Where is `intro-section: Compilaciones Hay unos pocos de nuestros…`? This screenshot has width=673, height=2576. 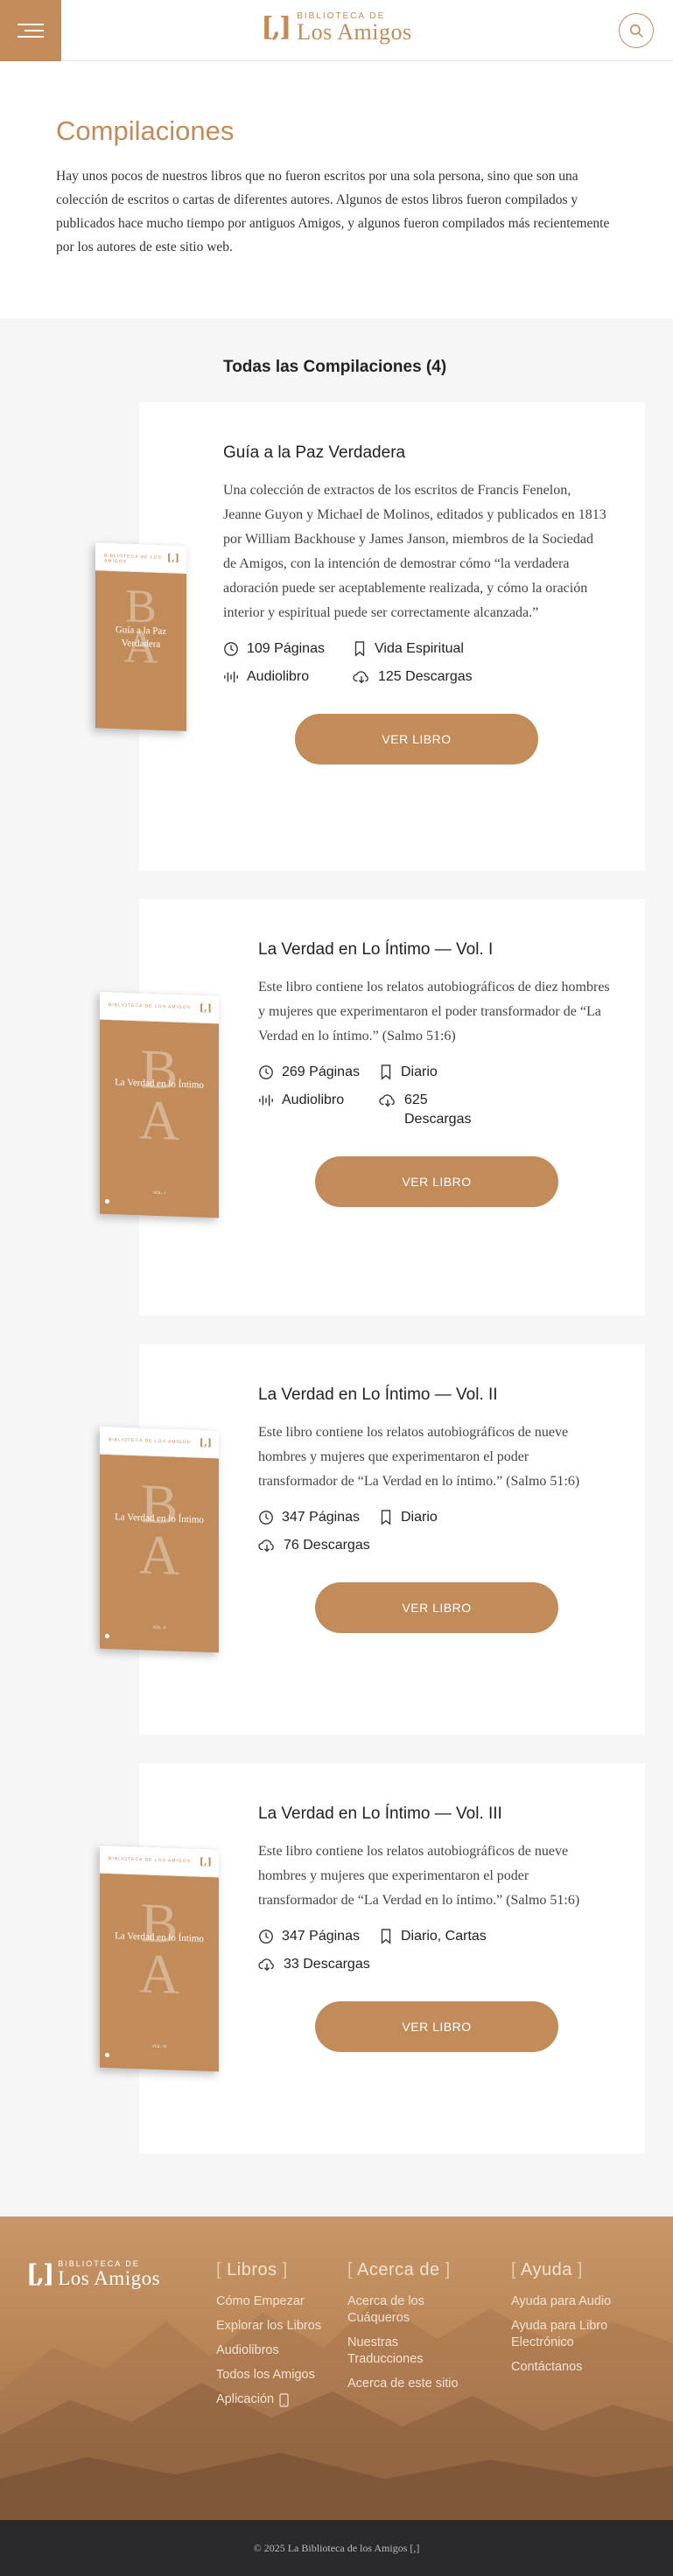
intro-section: Compilaciones Hay unos pocos de nuestros… is located at coordinates (336, 189).